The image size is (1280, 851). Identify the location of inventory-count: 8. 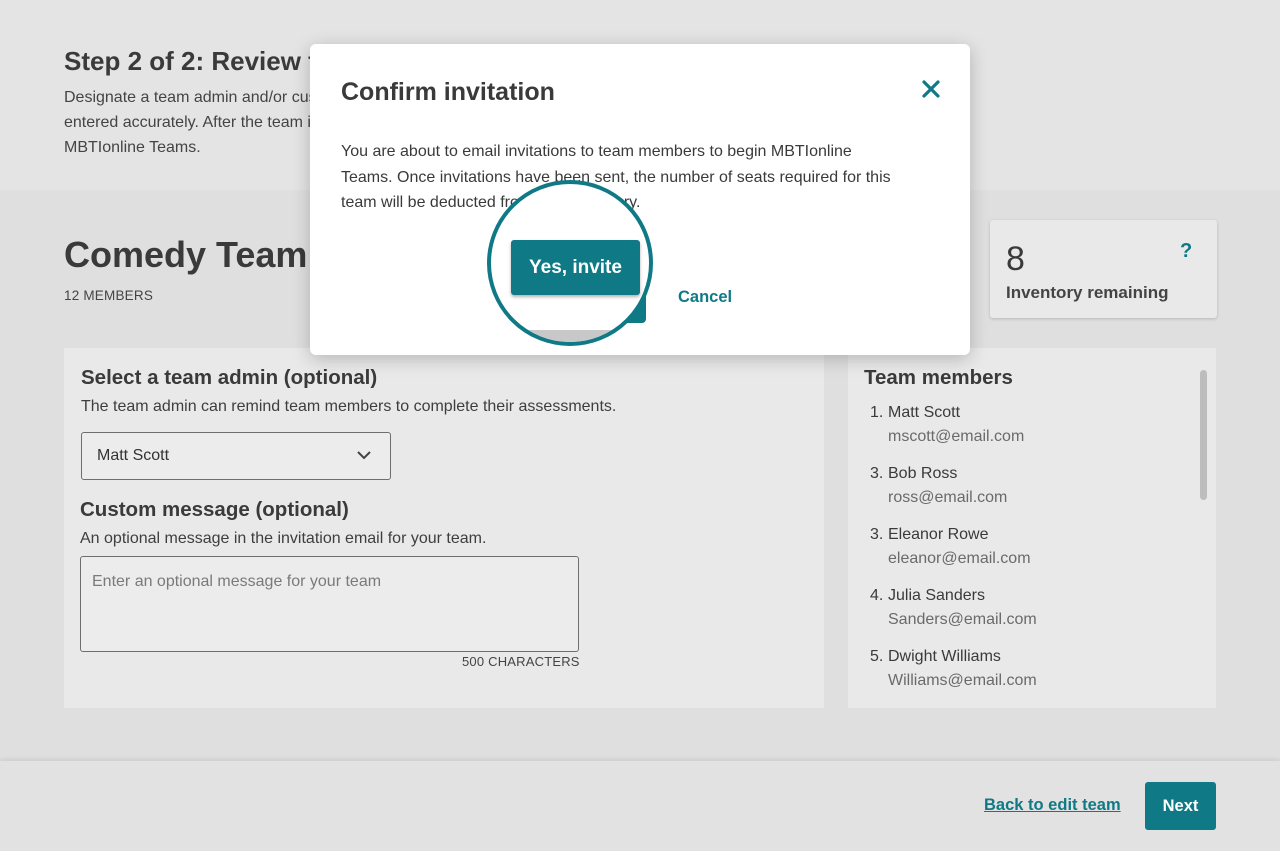
(1015, 259).